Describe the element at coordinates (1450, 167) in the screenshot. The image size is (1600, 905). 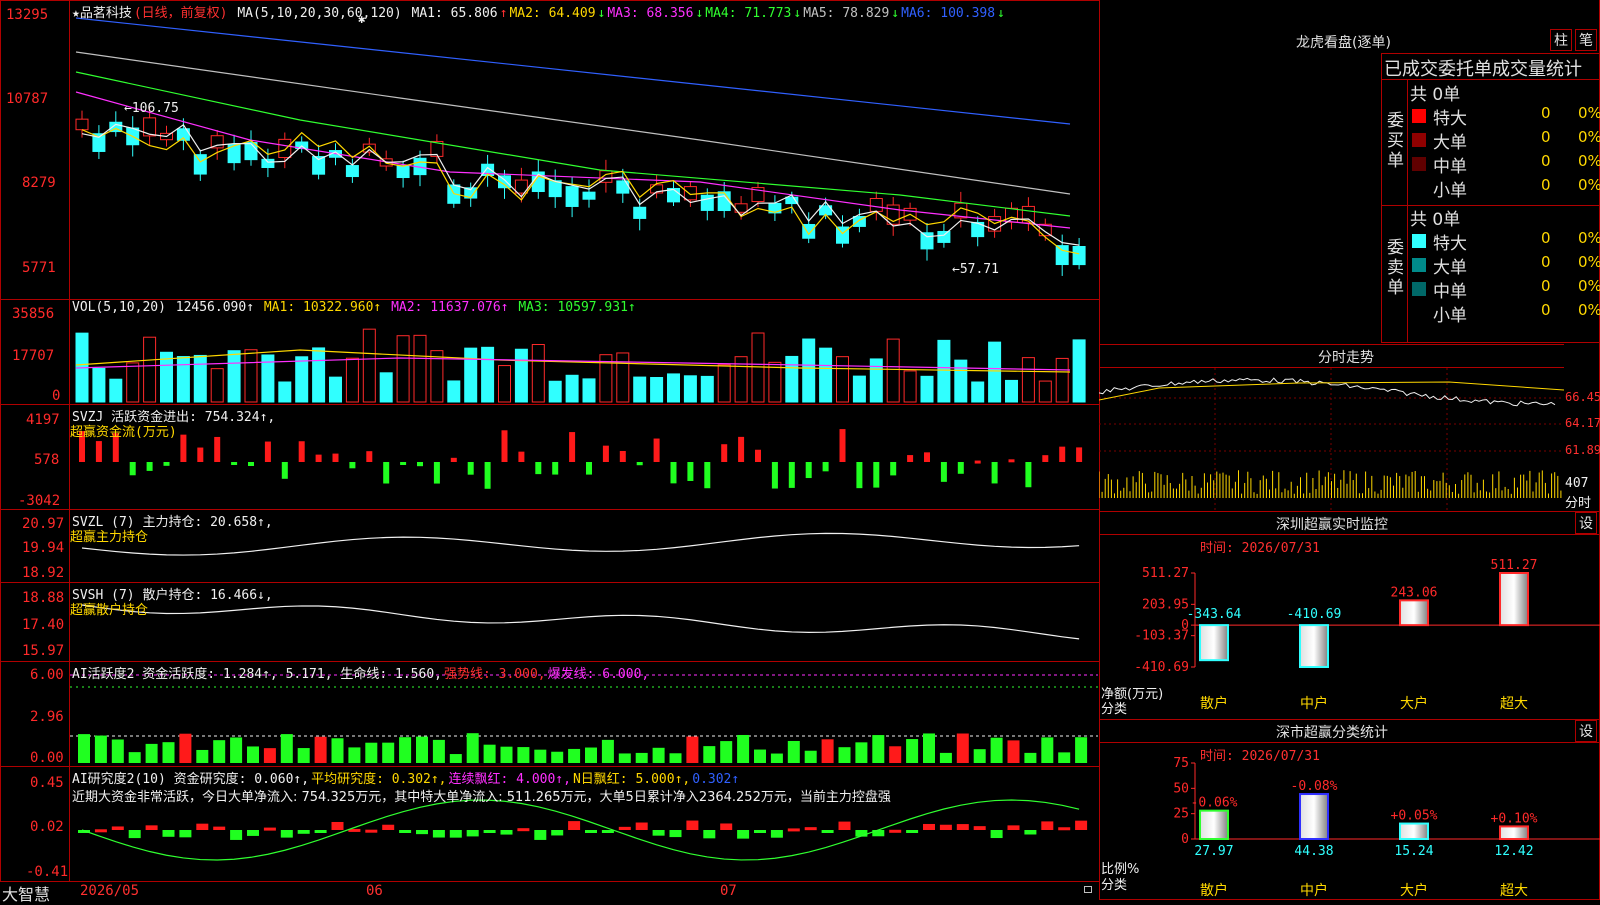
I see `buy-row-name-3: 中单` at that location.